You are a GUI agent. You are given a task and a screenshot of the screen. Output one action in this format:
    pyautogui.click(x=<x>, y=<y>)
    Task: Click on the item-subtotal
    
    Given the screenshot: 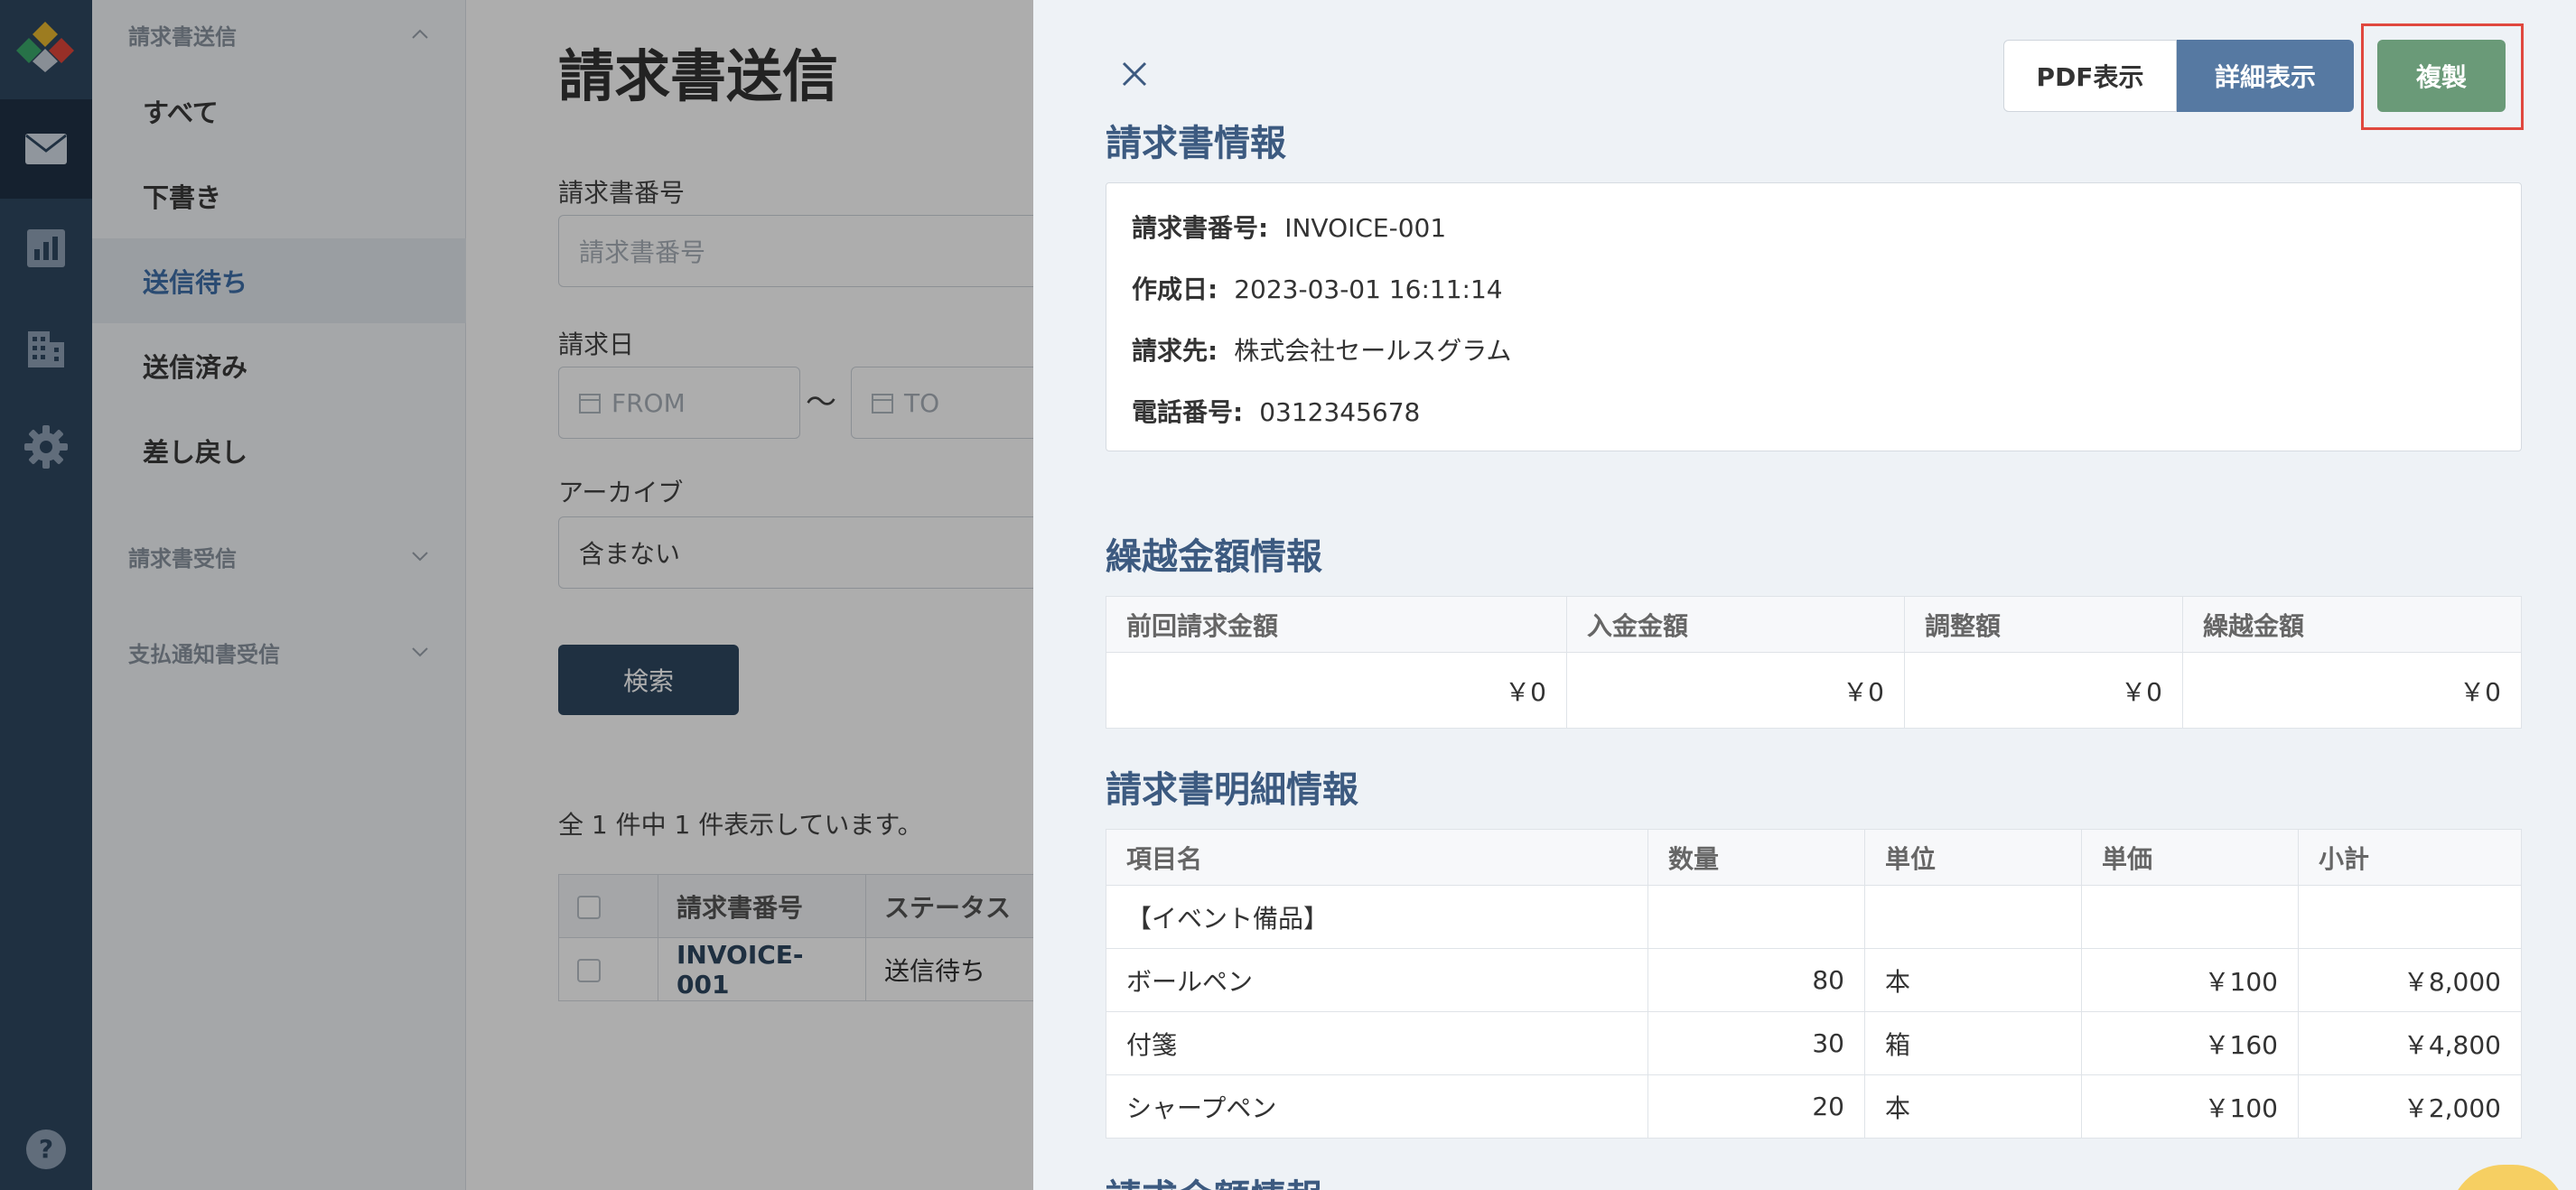 What is the action you would take?
    pyautogui.click(x=2410, y=917)
    